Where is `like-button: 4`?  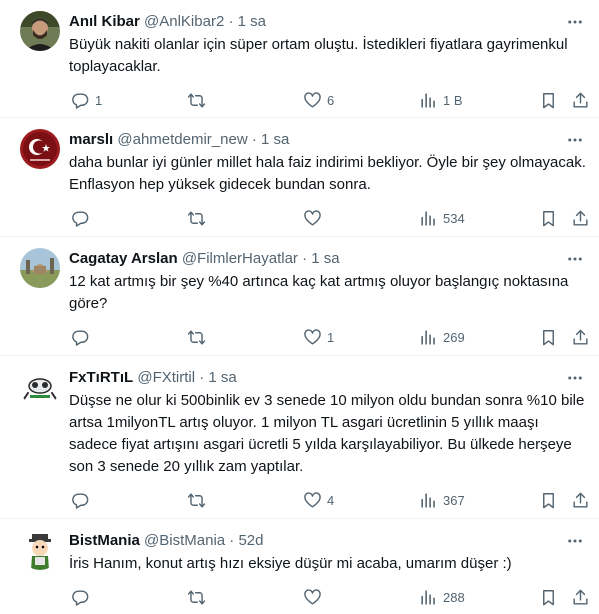 like-button: 4 is located at coordinates (318, 500).